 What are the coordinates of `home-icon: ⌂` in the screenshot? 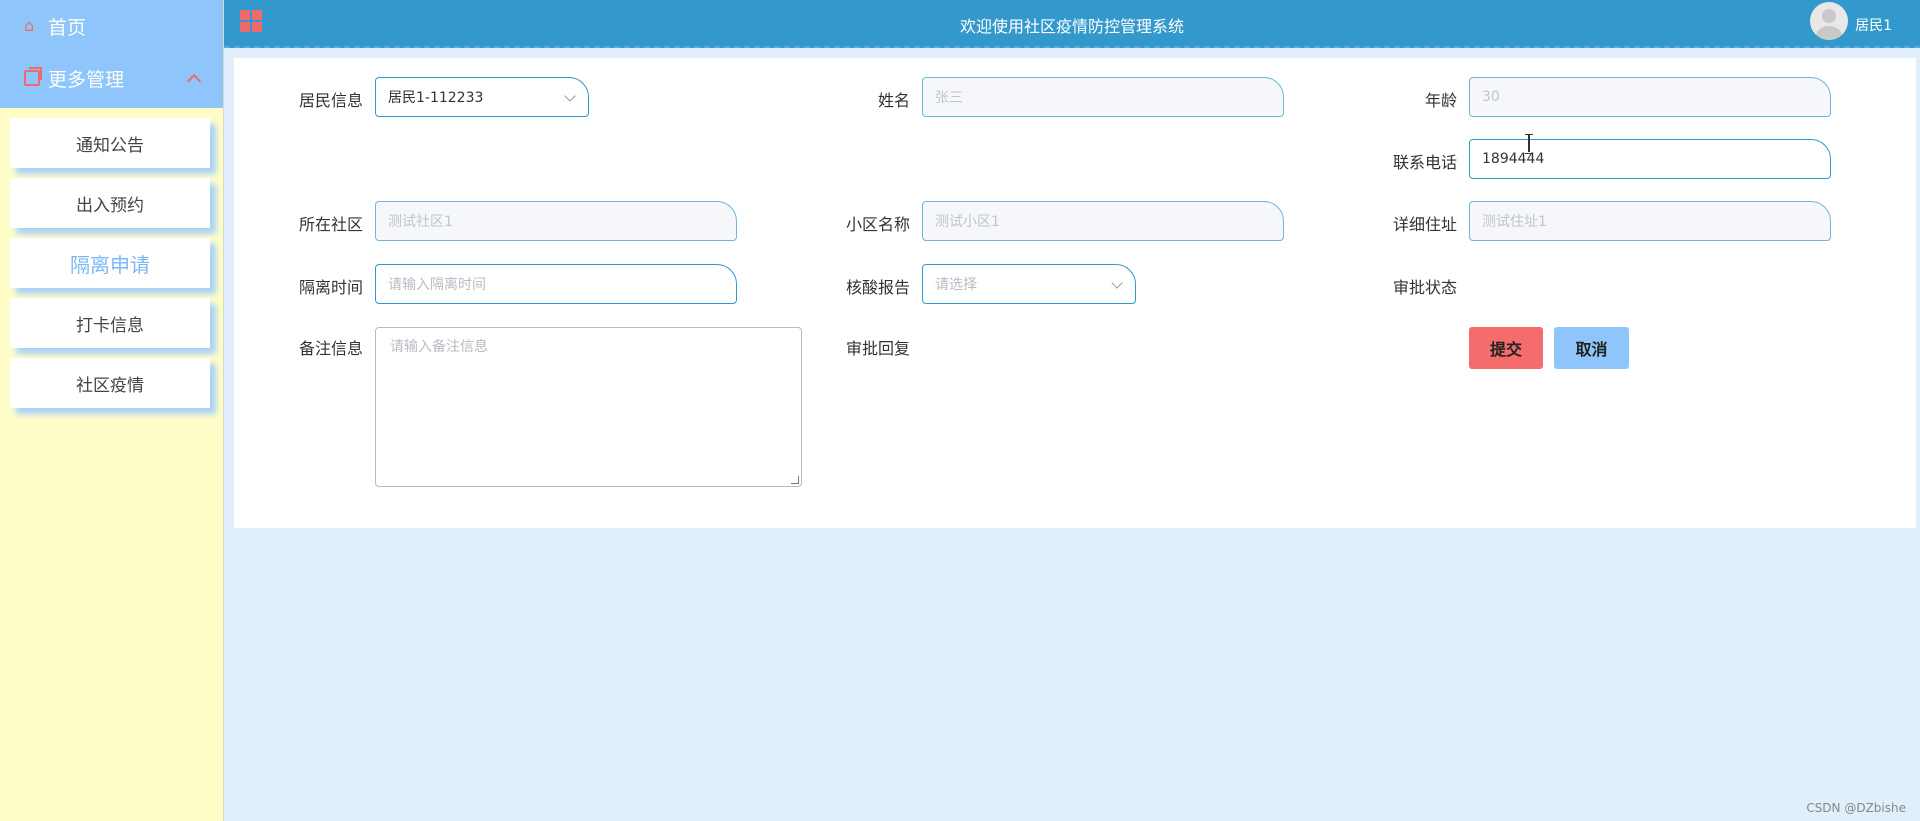 It's located at (29, 25).